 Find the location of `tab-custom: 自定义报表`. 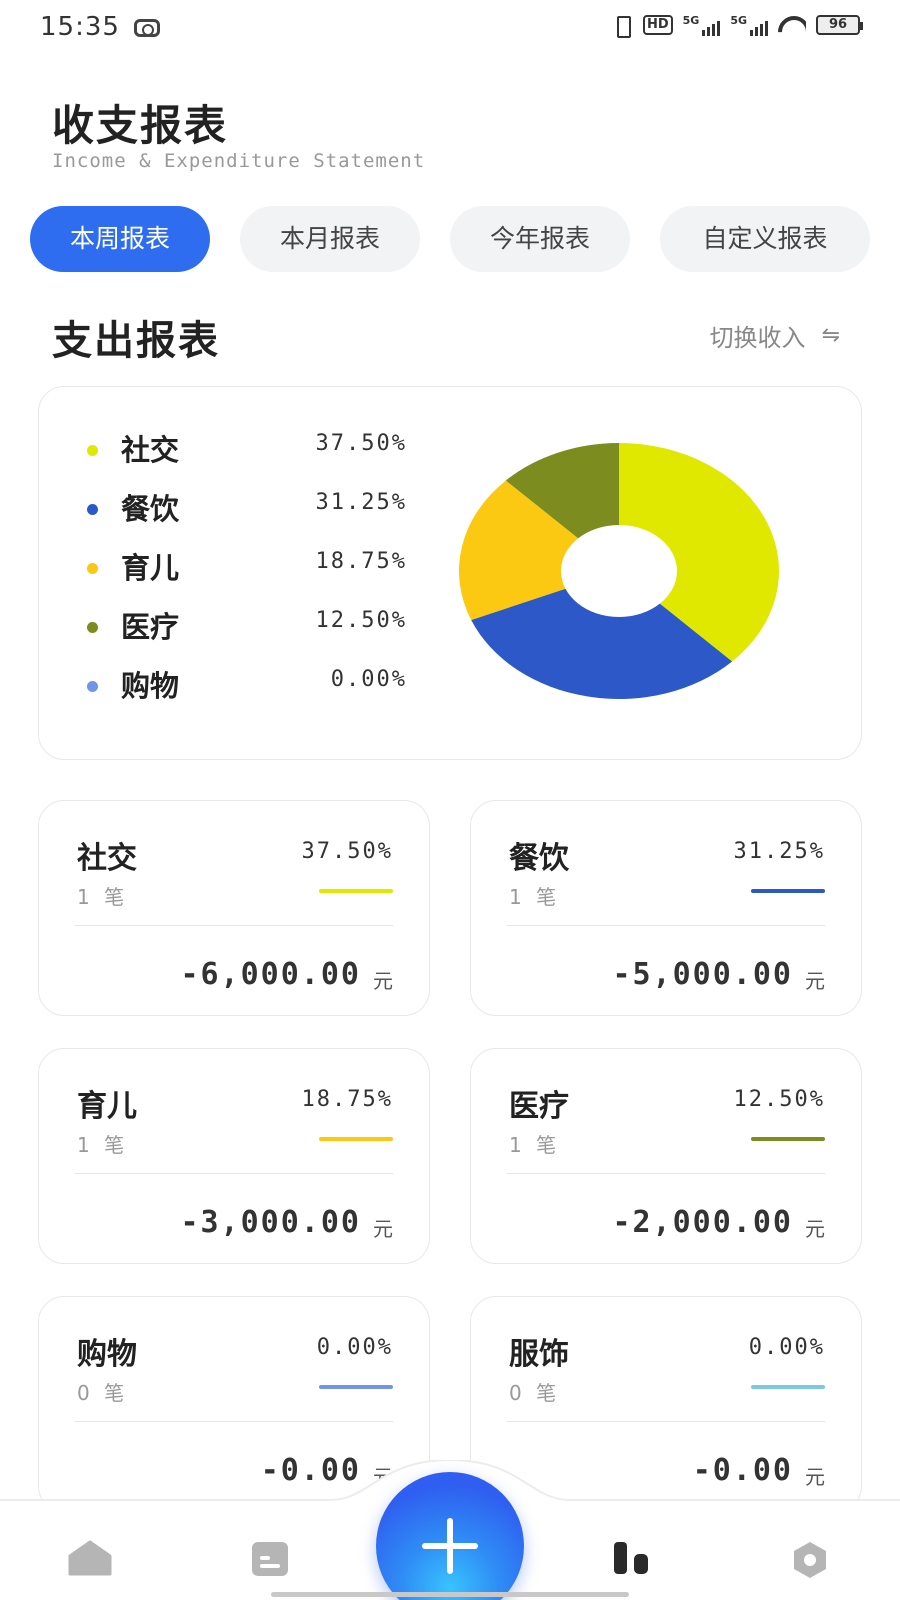

tab-custom: 自定义报表 is located at coordinates (765, 239).